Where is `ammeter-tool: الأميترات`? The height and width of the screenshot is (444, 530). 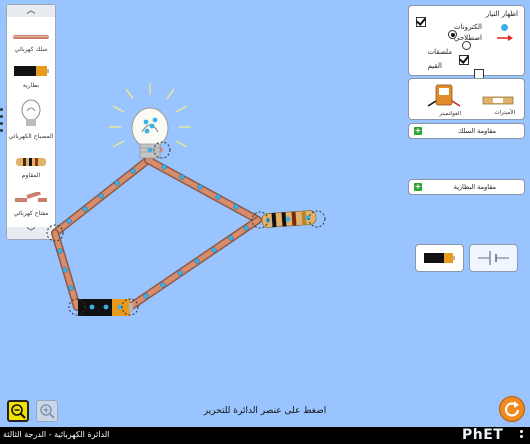 ammeter-tool: الأميترات is located at coordinates (498, 103).